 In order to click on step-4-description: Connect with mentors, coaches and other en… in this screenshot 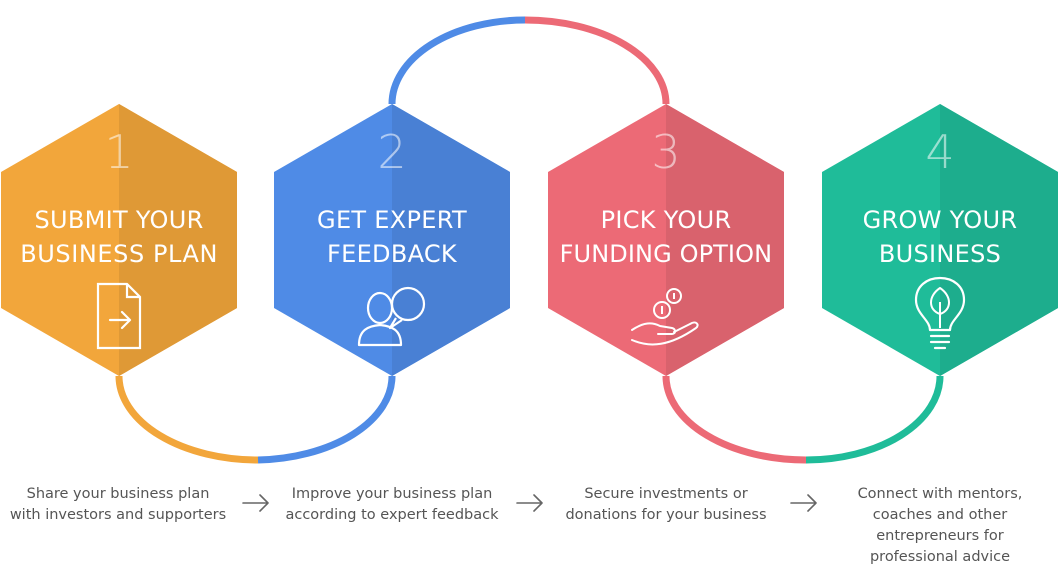, I will do `click(940, 526)`.